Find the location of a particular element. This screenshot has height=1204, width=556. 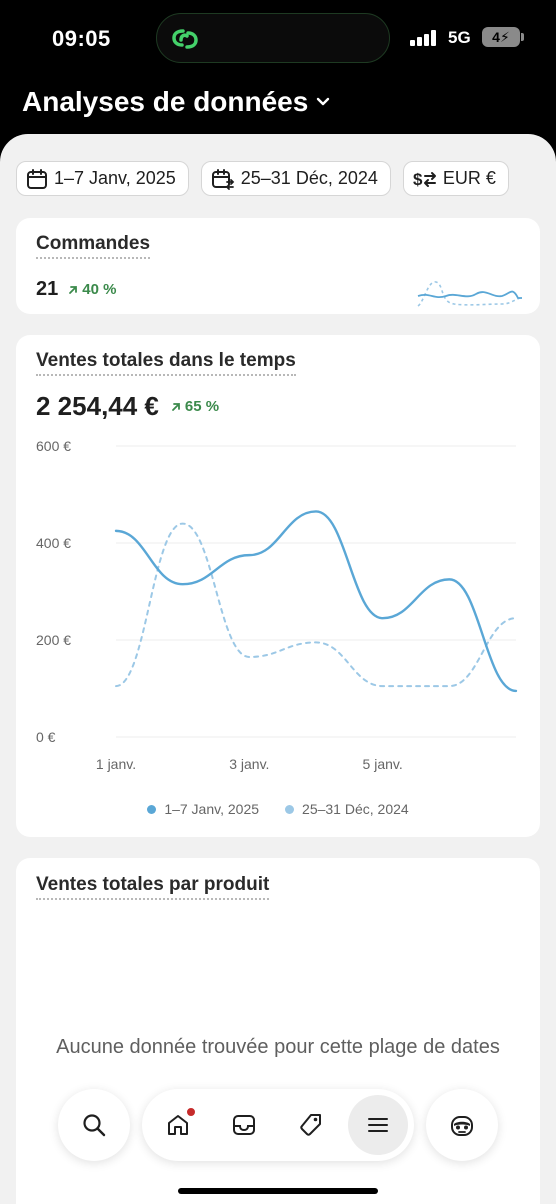

orders-title: Commandes is located at coordinates (93, 246).